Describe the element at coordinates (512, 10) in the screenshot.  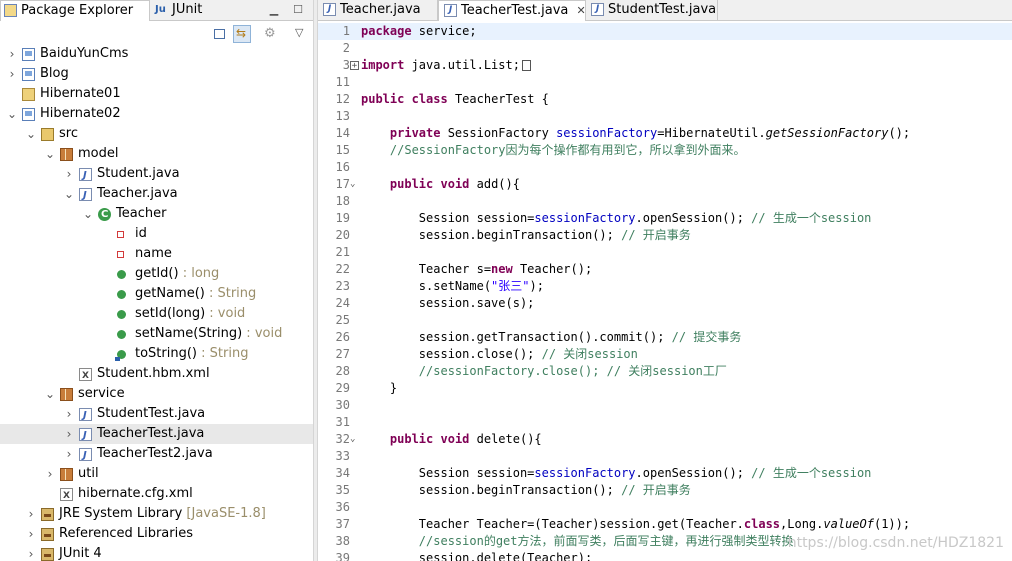
I see `tab-teachertest-java: J TeacherTest.java ✕` at that location.